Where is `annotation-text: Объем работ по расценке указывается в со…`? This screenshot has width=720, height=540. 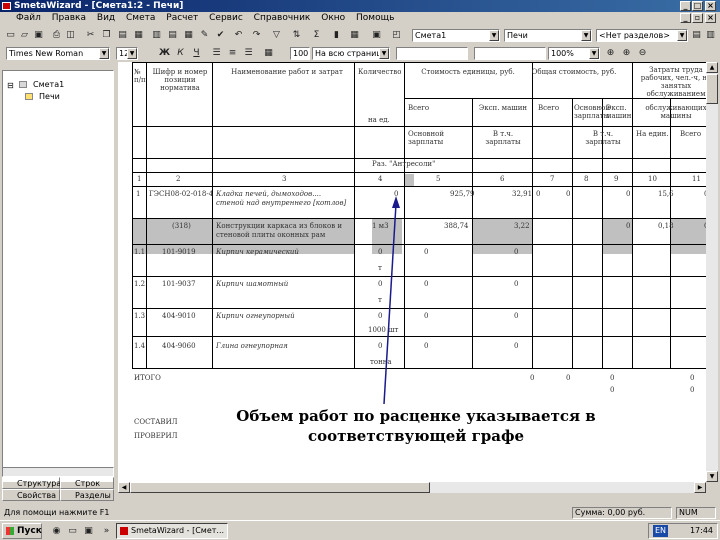 annotation-text: Объем работ по расценке указывается в со… is located at coordinates (416, 426).